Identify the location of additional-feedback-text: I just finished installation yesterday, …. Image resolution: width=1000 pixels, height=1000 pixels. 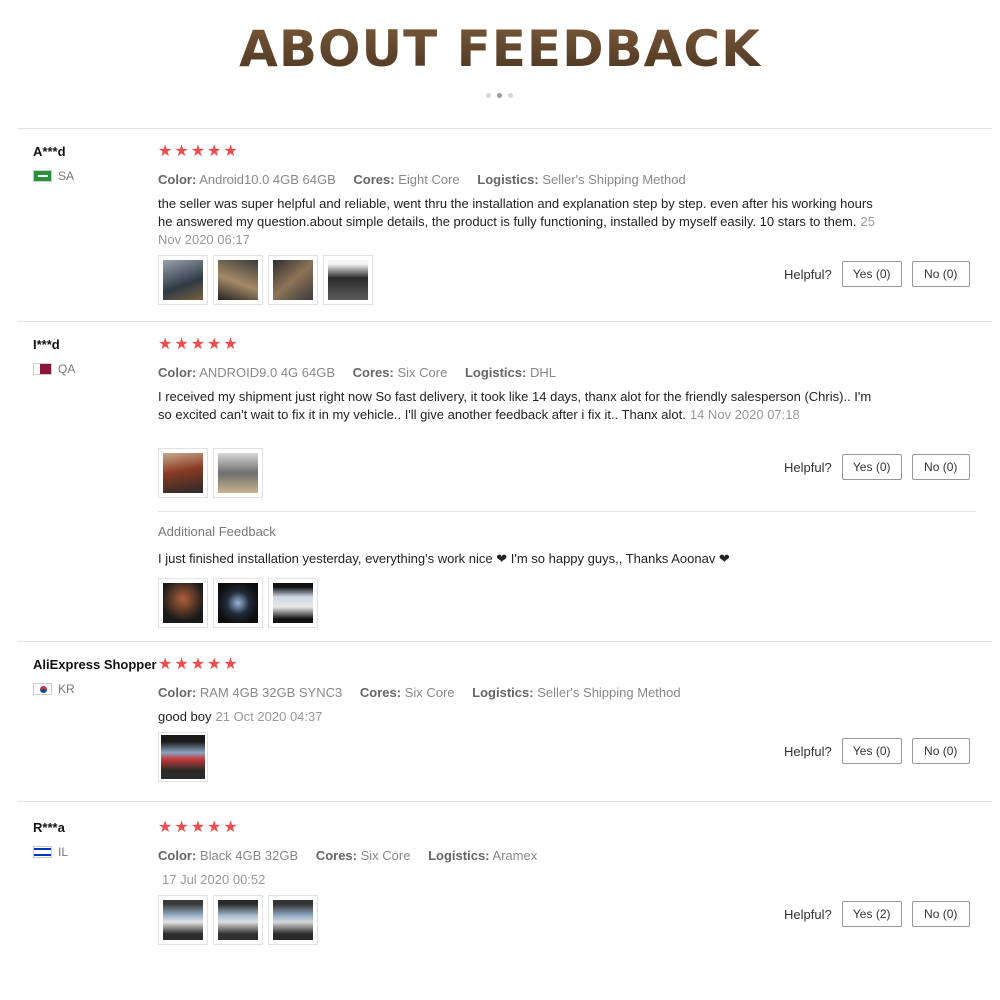
(444, 558).